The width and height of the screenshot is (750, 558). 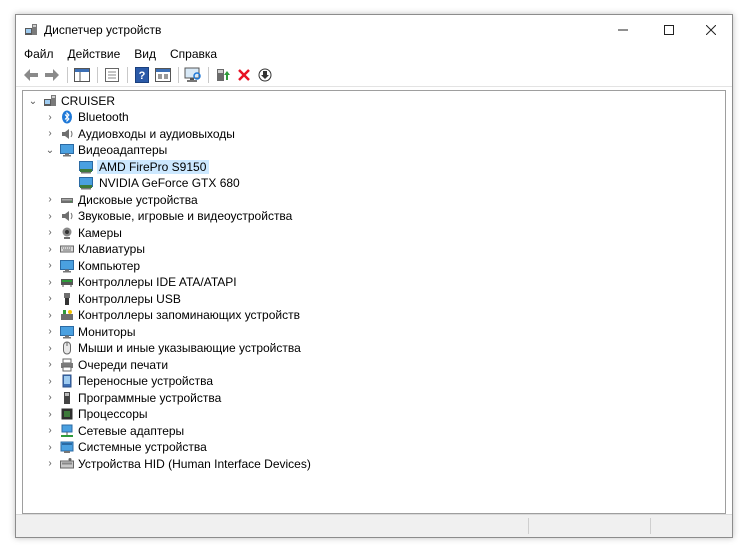 I want to click on help-button: ?, so click(x=142, y=75).